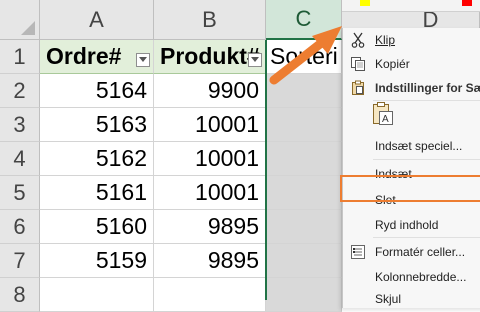 The height and width of the screenshot is (312, 480). Describe the element at coordinates (97, 227) in the screenshot. I see `cell-a6: 5160` at that location.